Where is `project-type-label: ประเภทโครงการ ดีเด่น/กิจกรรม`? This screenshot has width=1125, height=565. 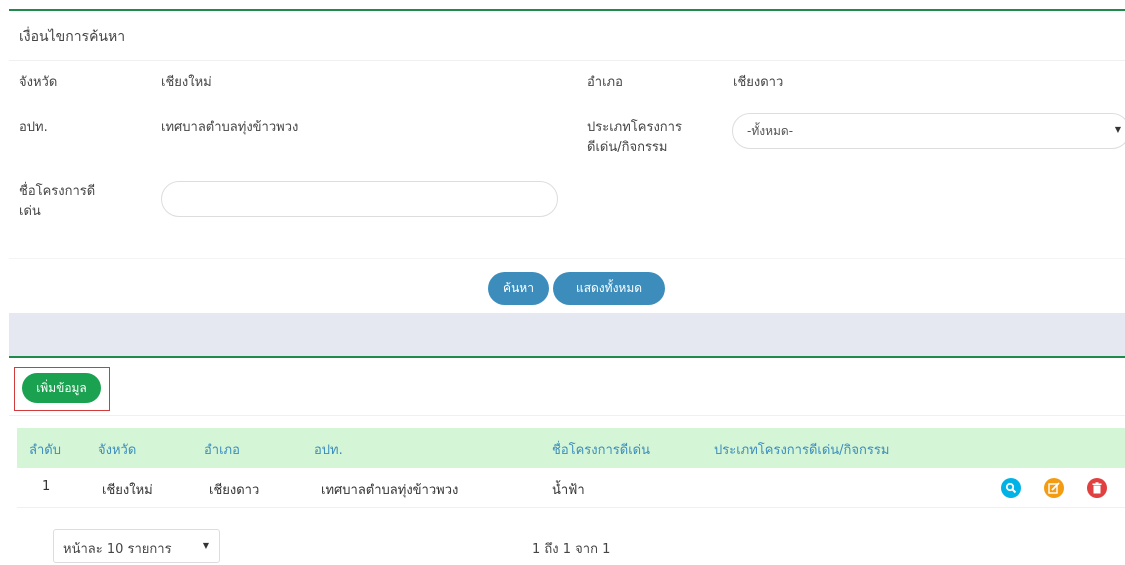
project-type-label: ประเภทโครงการ ดีเด่น/กิจกรรม is located at coordinates (634, 138).